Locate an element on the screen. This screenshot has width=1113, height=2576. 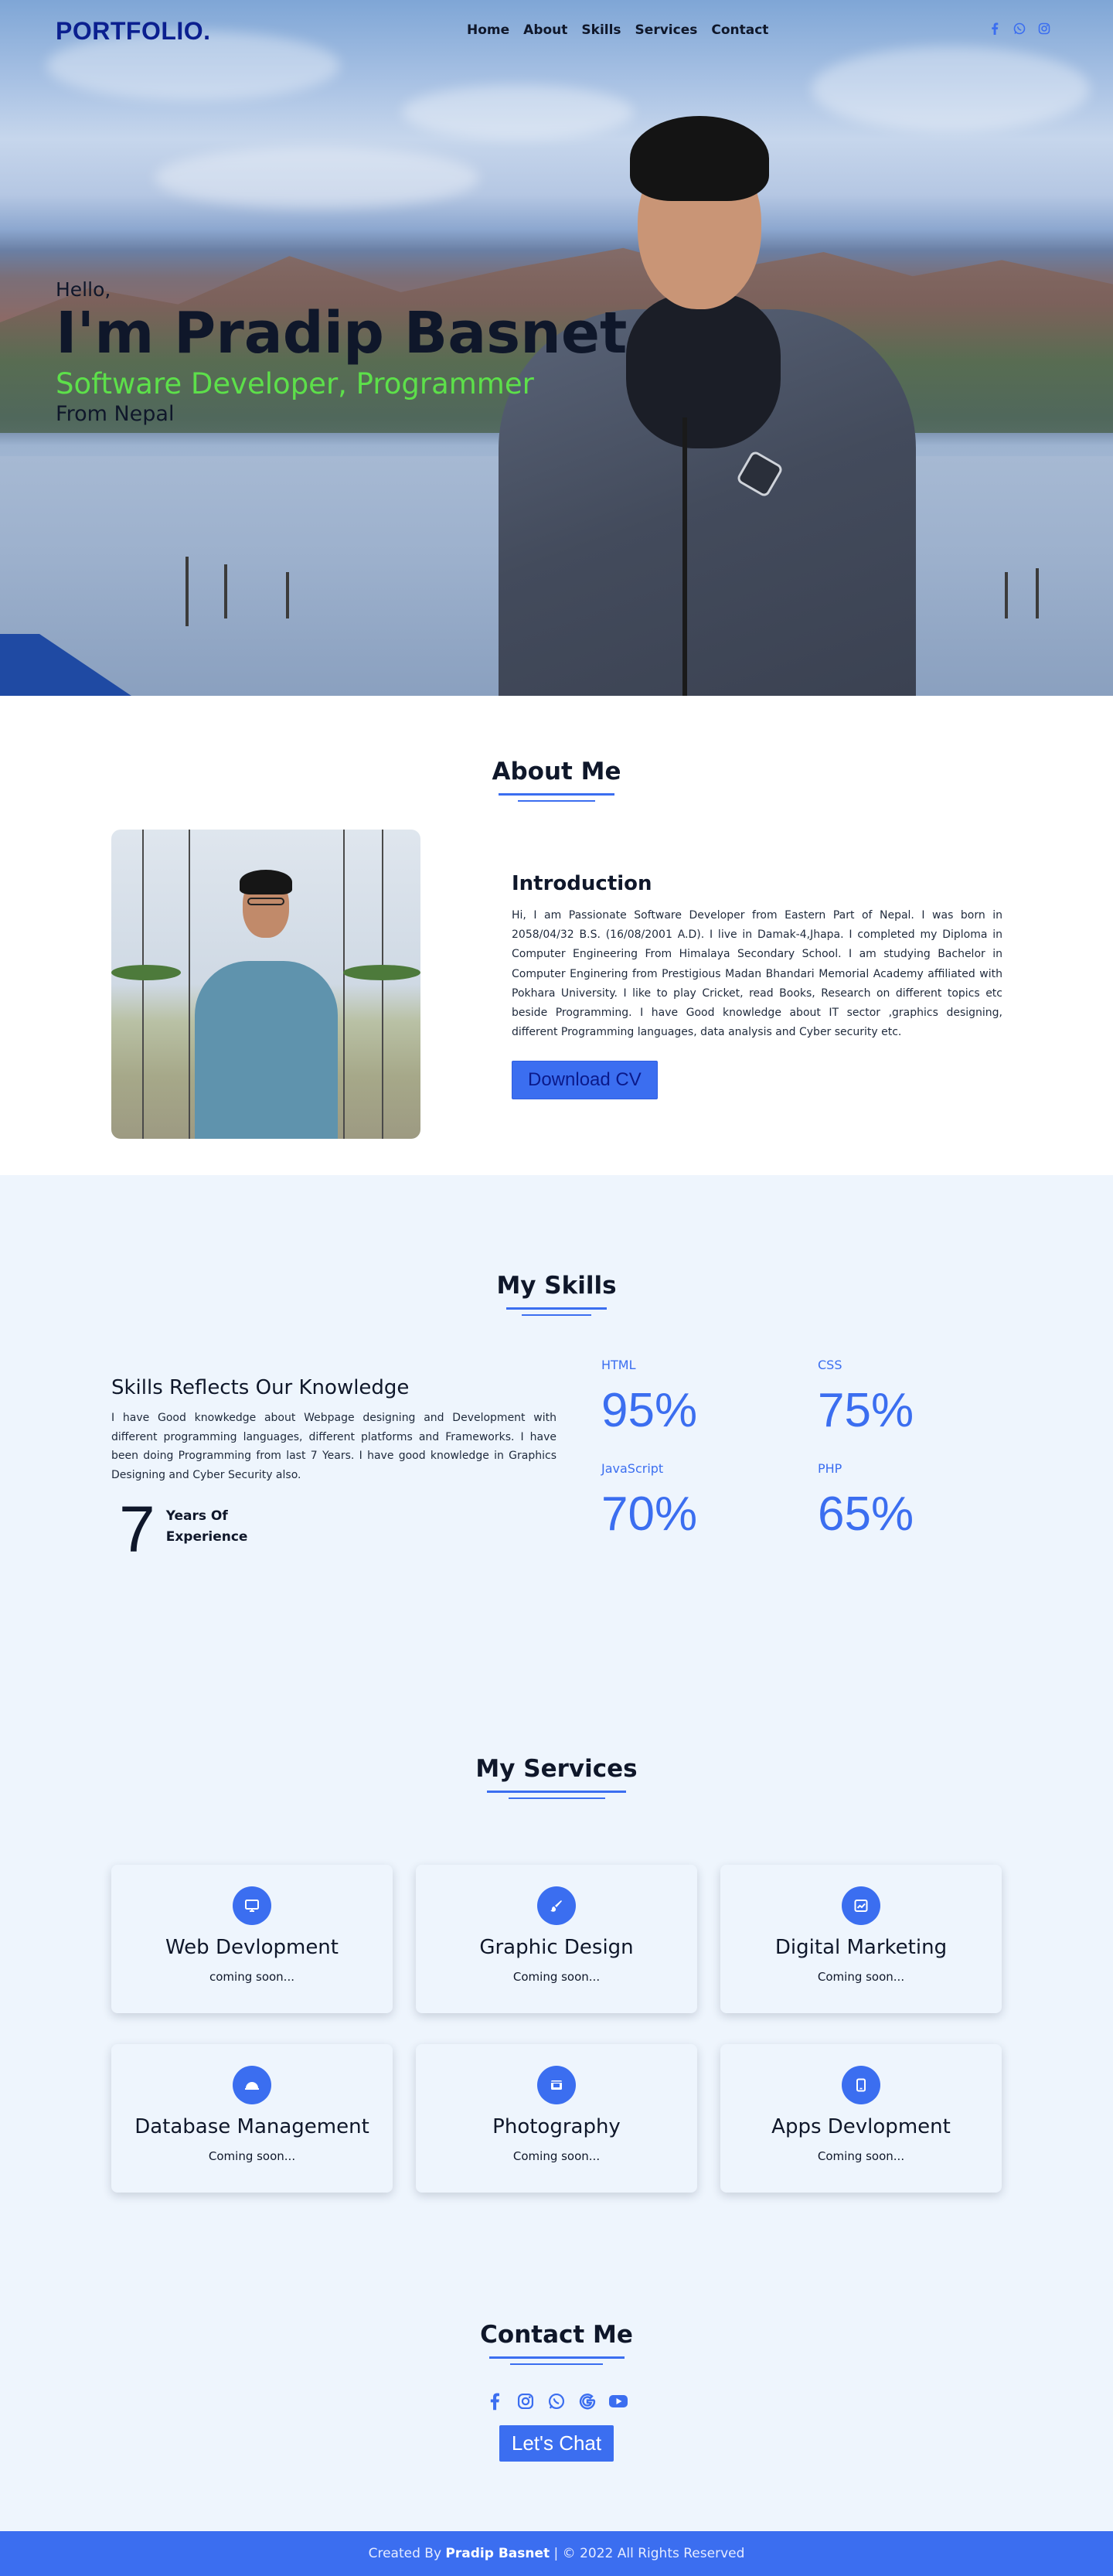
skills-title-block: My Skills is located at coordinates (556, 1294).